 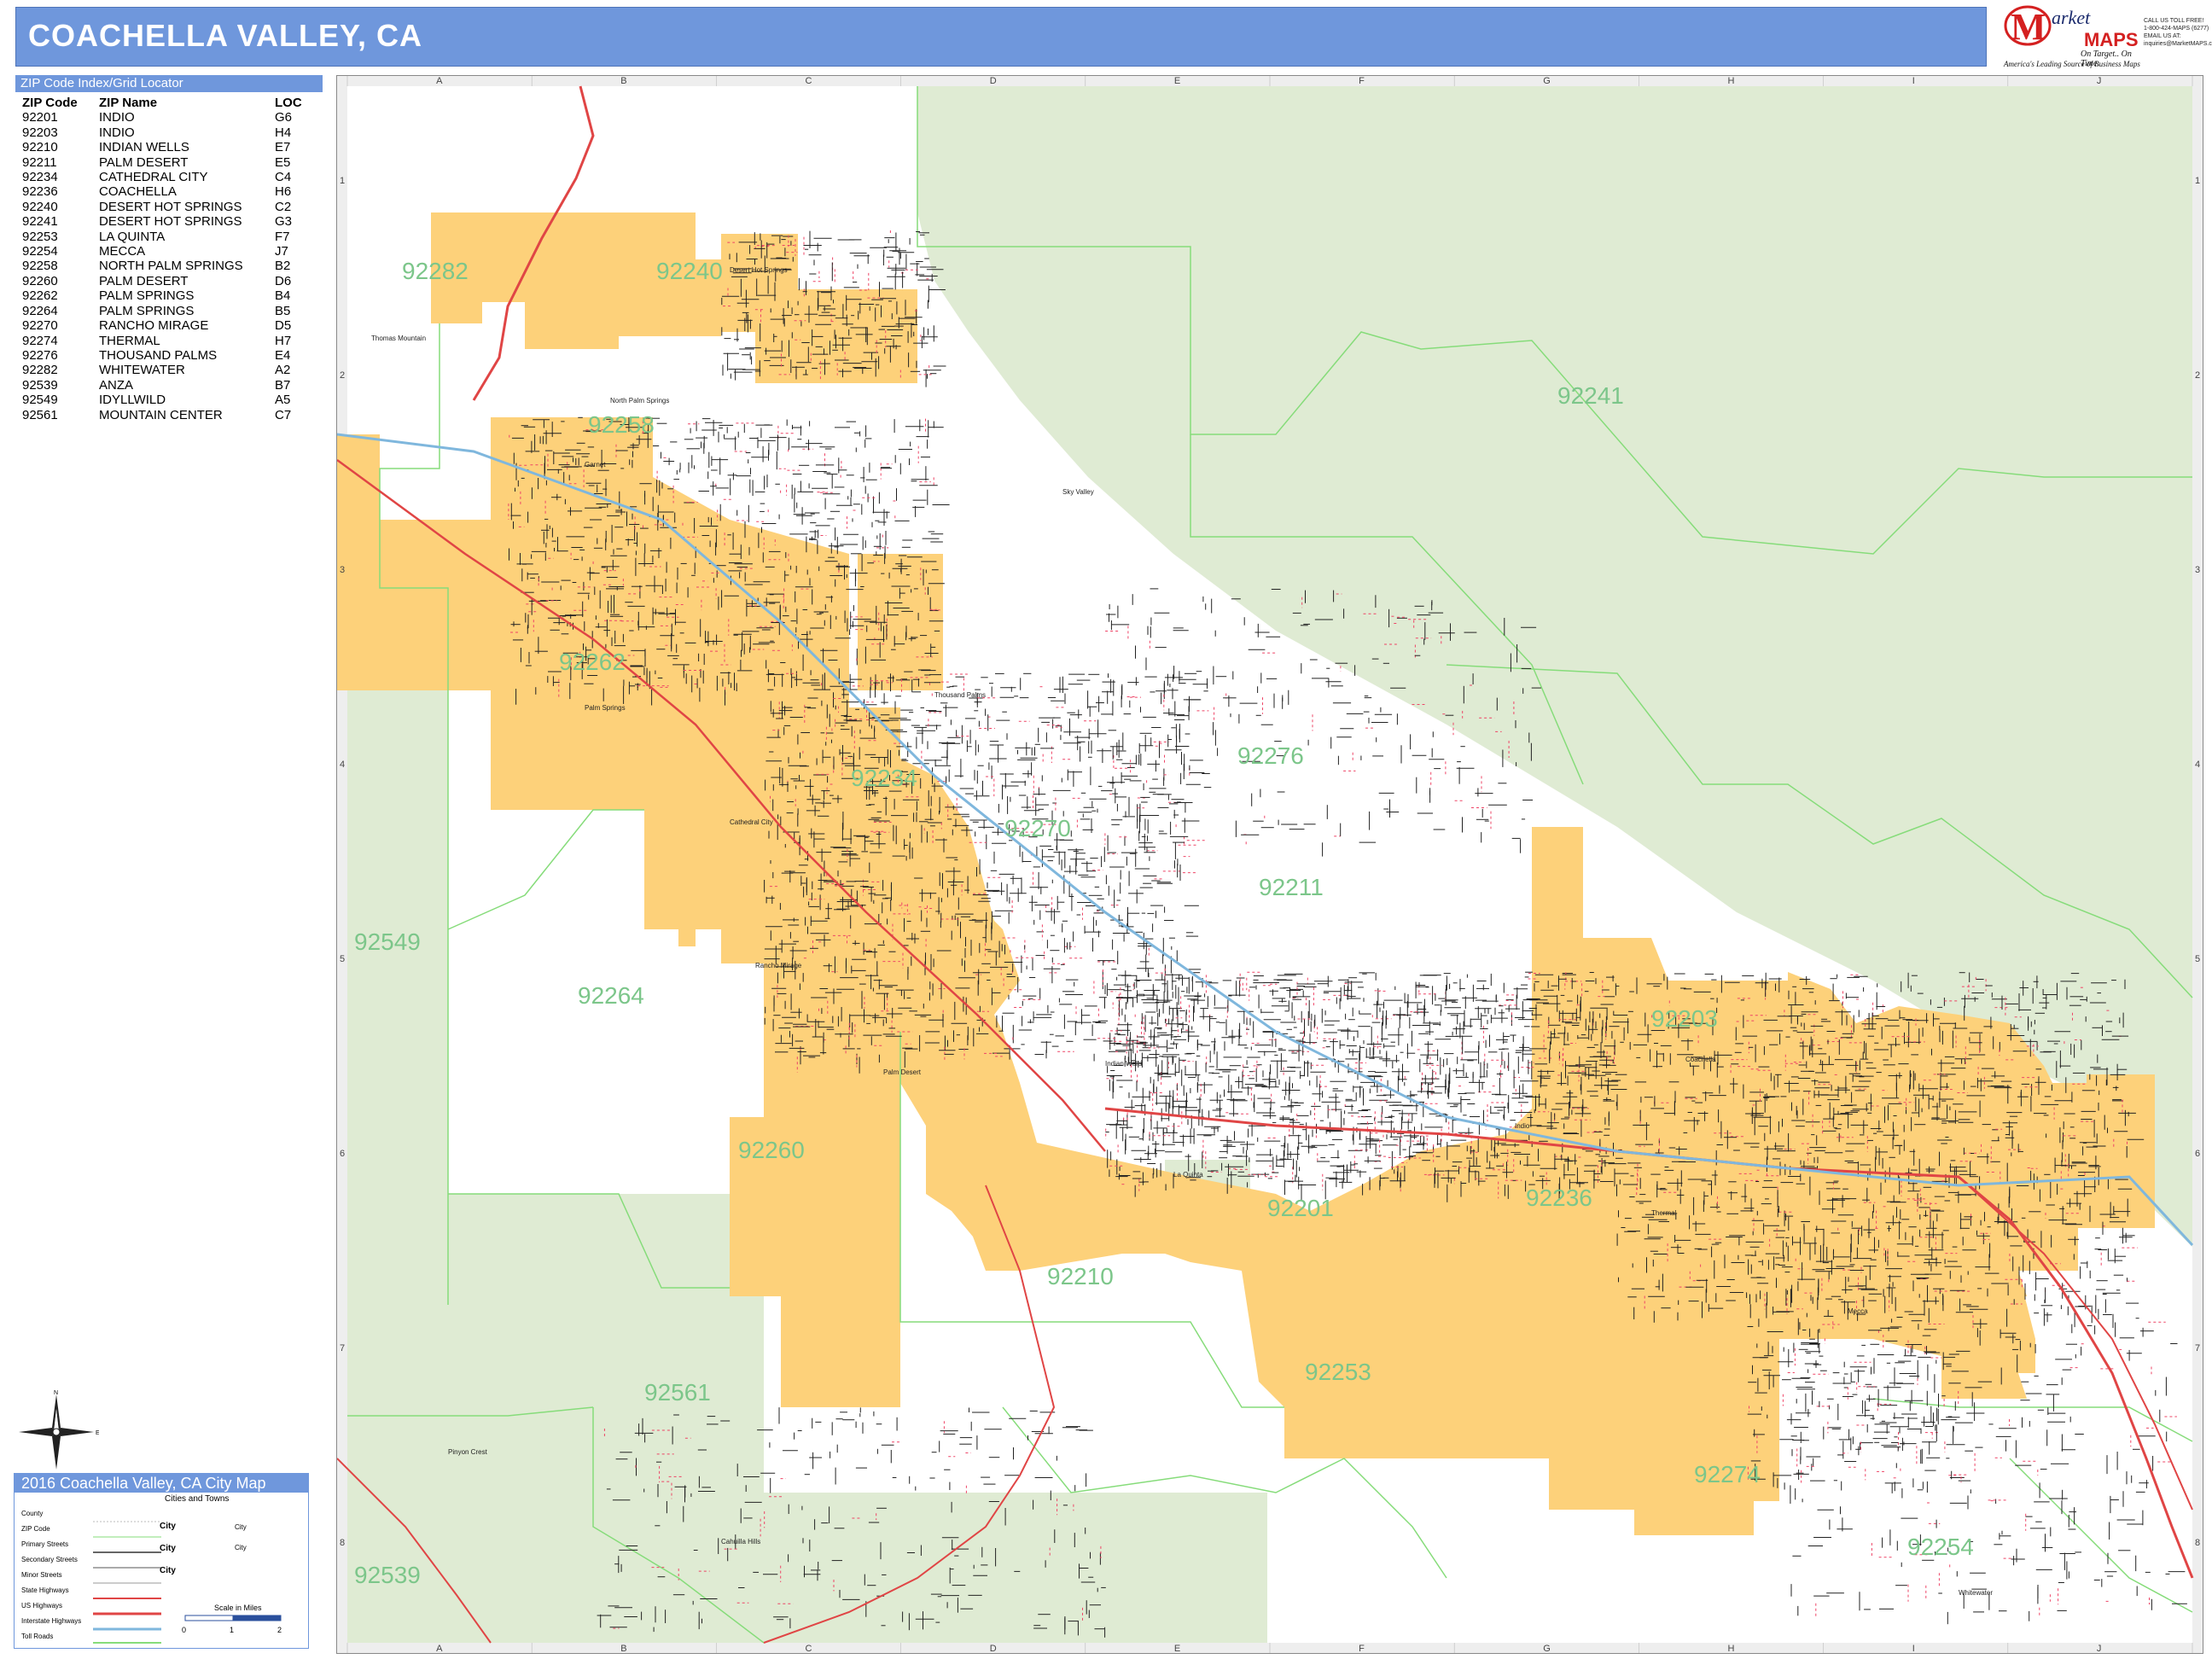 What do you see at coordinates (621, 424) in the screenshot?
I see `zip-label: 92258` at bounding box center [621, 424].